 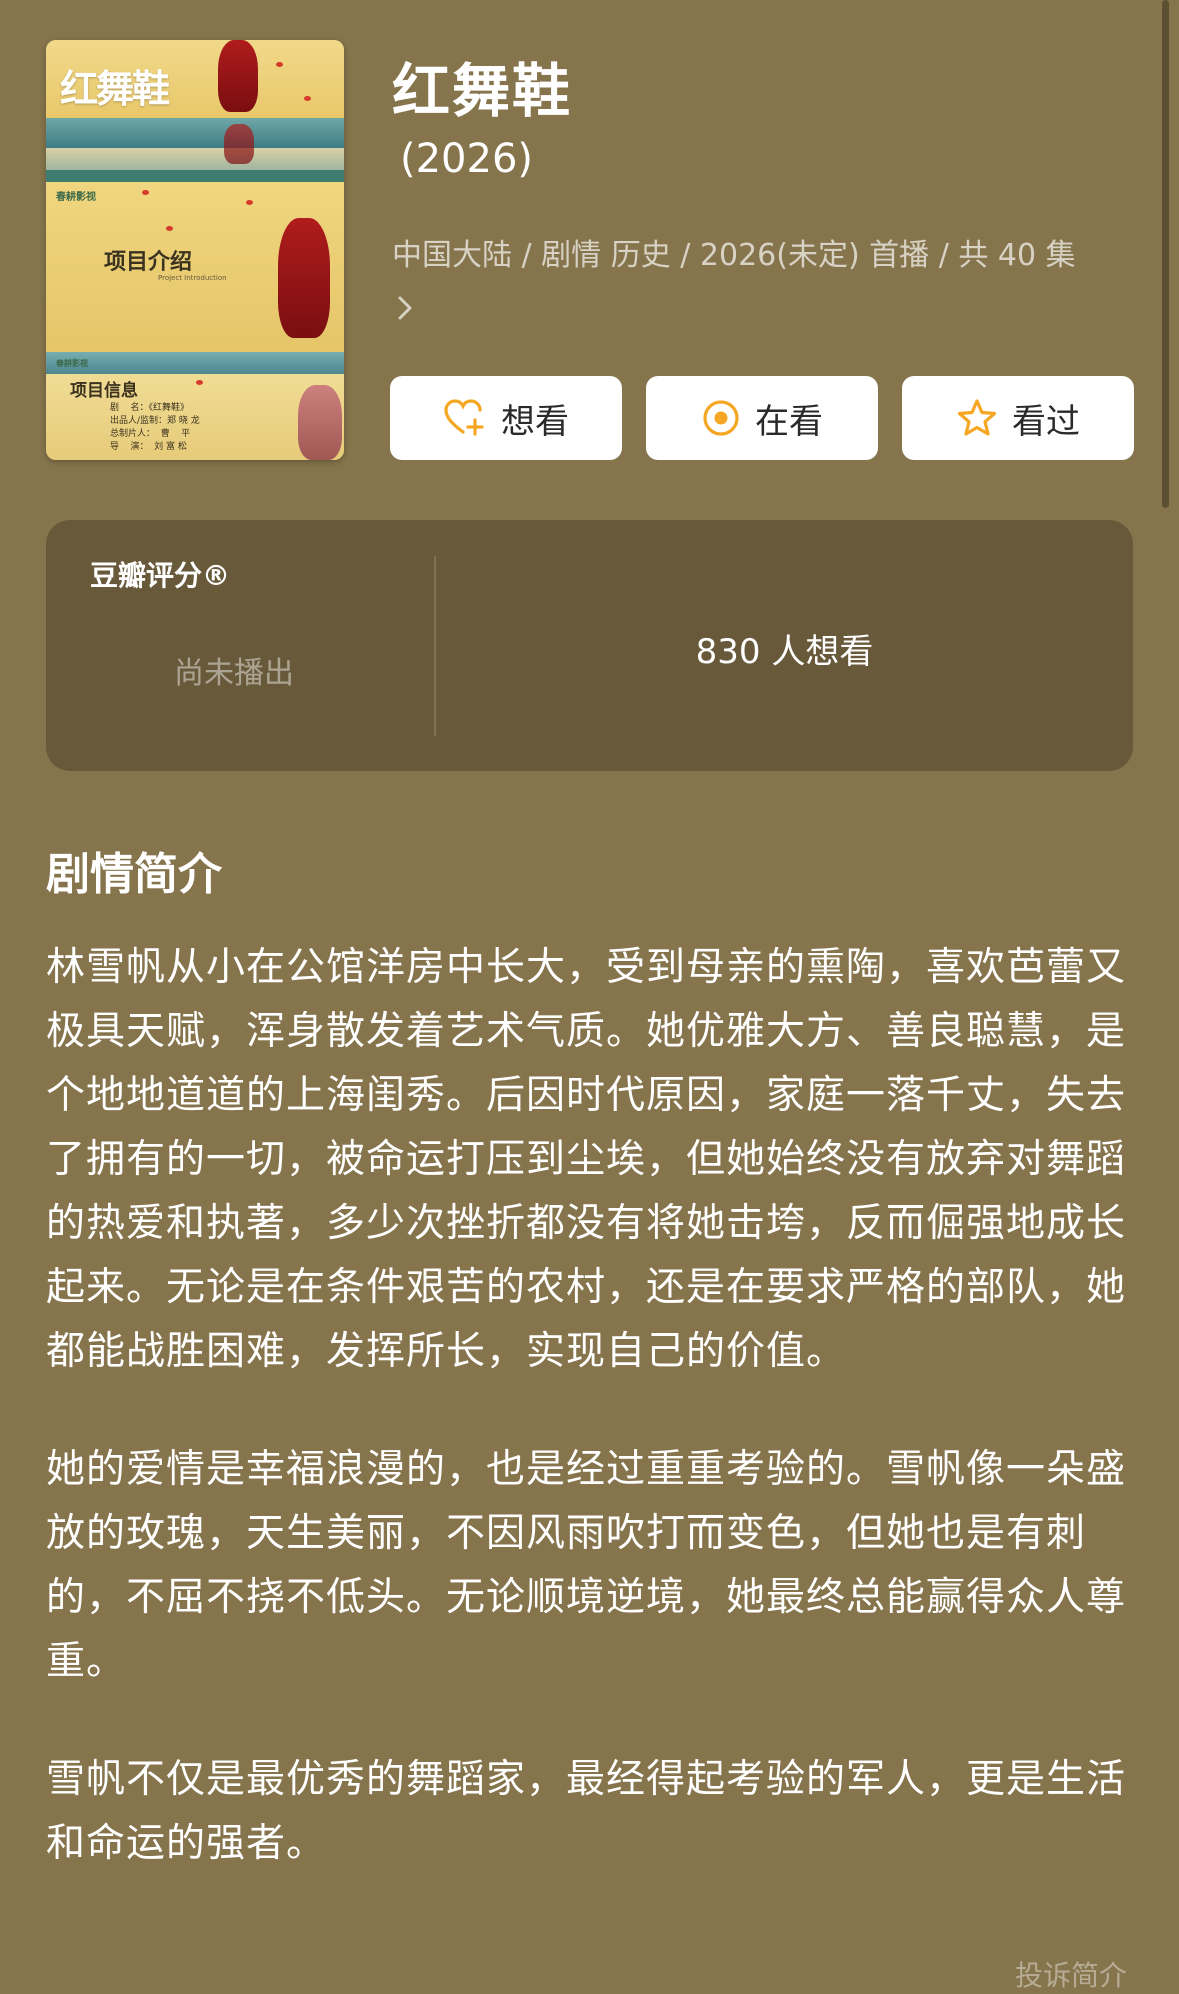 What do you see at coordinates (465, 418) in the screenshot?
I see `heart-plus-icon` at bounding box center [465, 418].